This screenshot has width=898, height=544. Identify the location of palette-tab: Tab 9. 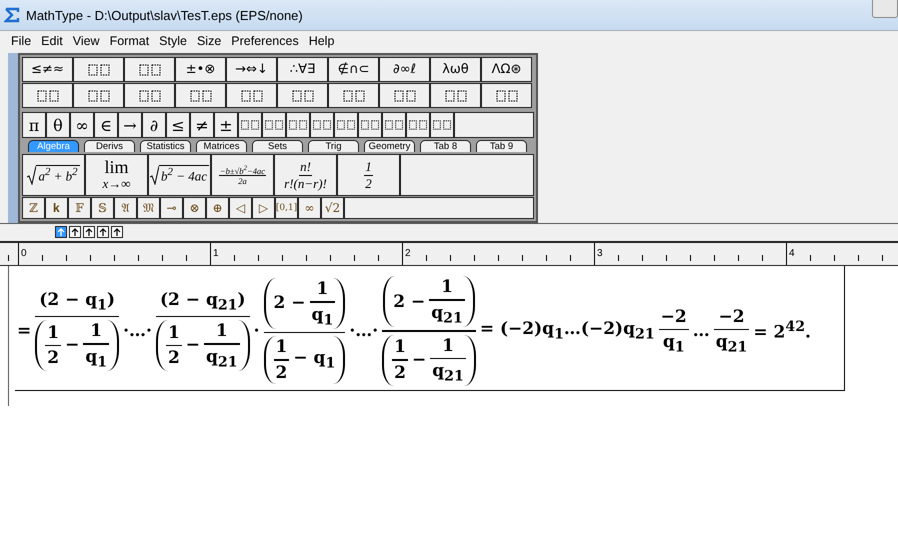
(501, 146).